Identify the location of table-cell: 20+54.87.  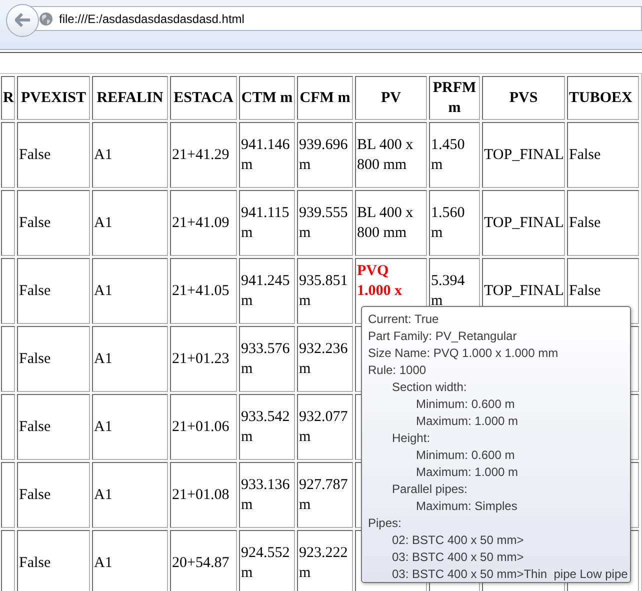
(203, 560).